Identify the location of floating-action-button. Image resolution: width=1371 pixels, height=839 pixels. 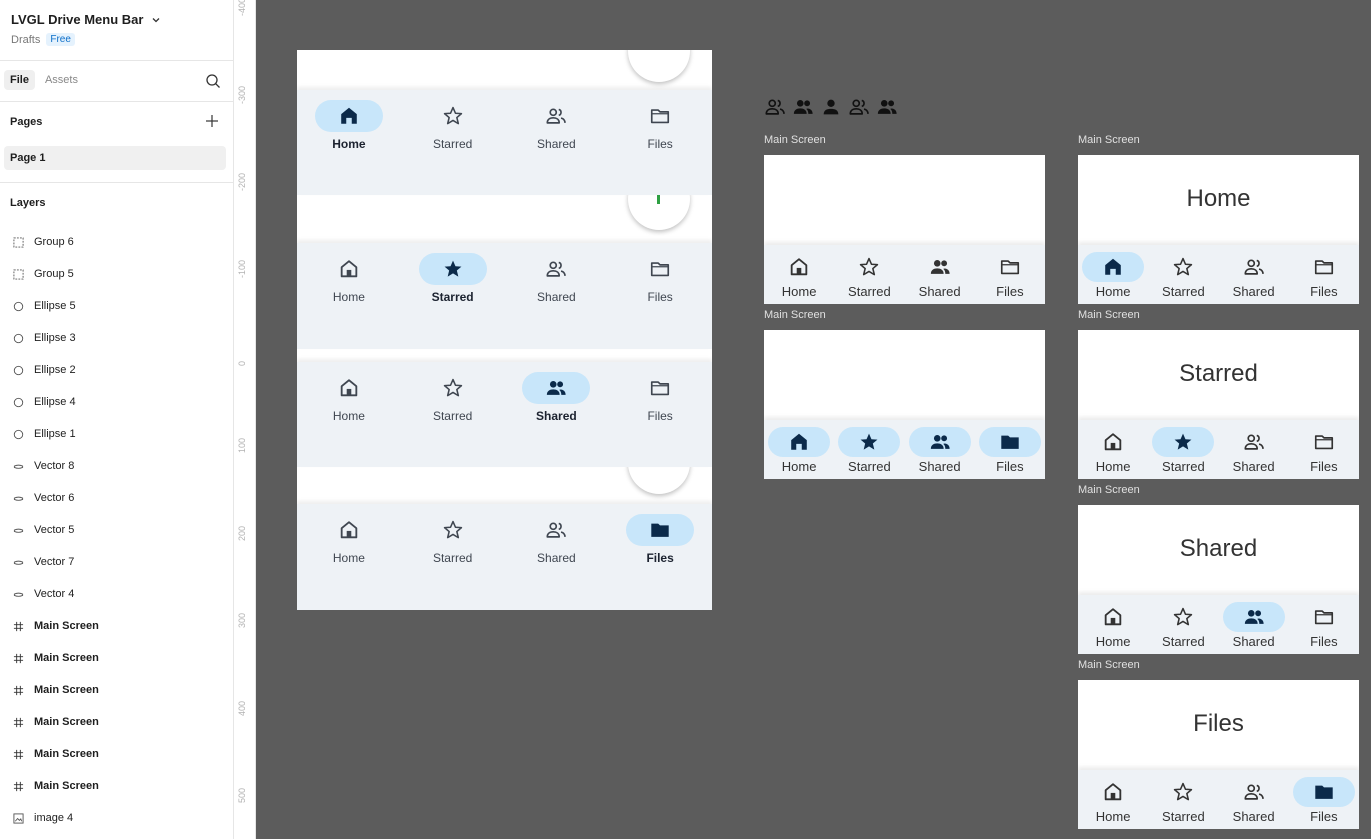
(659, 66).